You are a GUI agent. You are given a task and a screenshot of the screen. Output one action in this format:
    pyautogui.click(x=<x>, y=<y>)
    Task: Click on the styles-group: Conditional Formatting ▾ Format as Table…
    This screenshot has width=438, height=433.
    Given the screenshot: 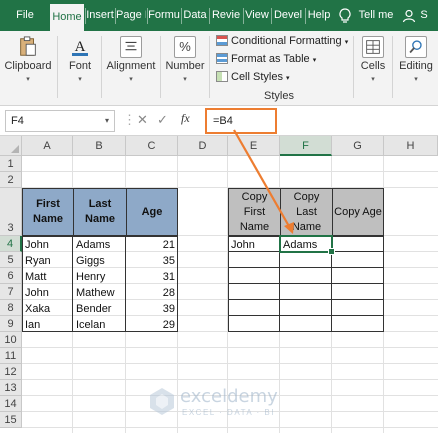 What is the action you would take?
    pyautogui.click(x=284, y=68)
    